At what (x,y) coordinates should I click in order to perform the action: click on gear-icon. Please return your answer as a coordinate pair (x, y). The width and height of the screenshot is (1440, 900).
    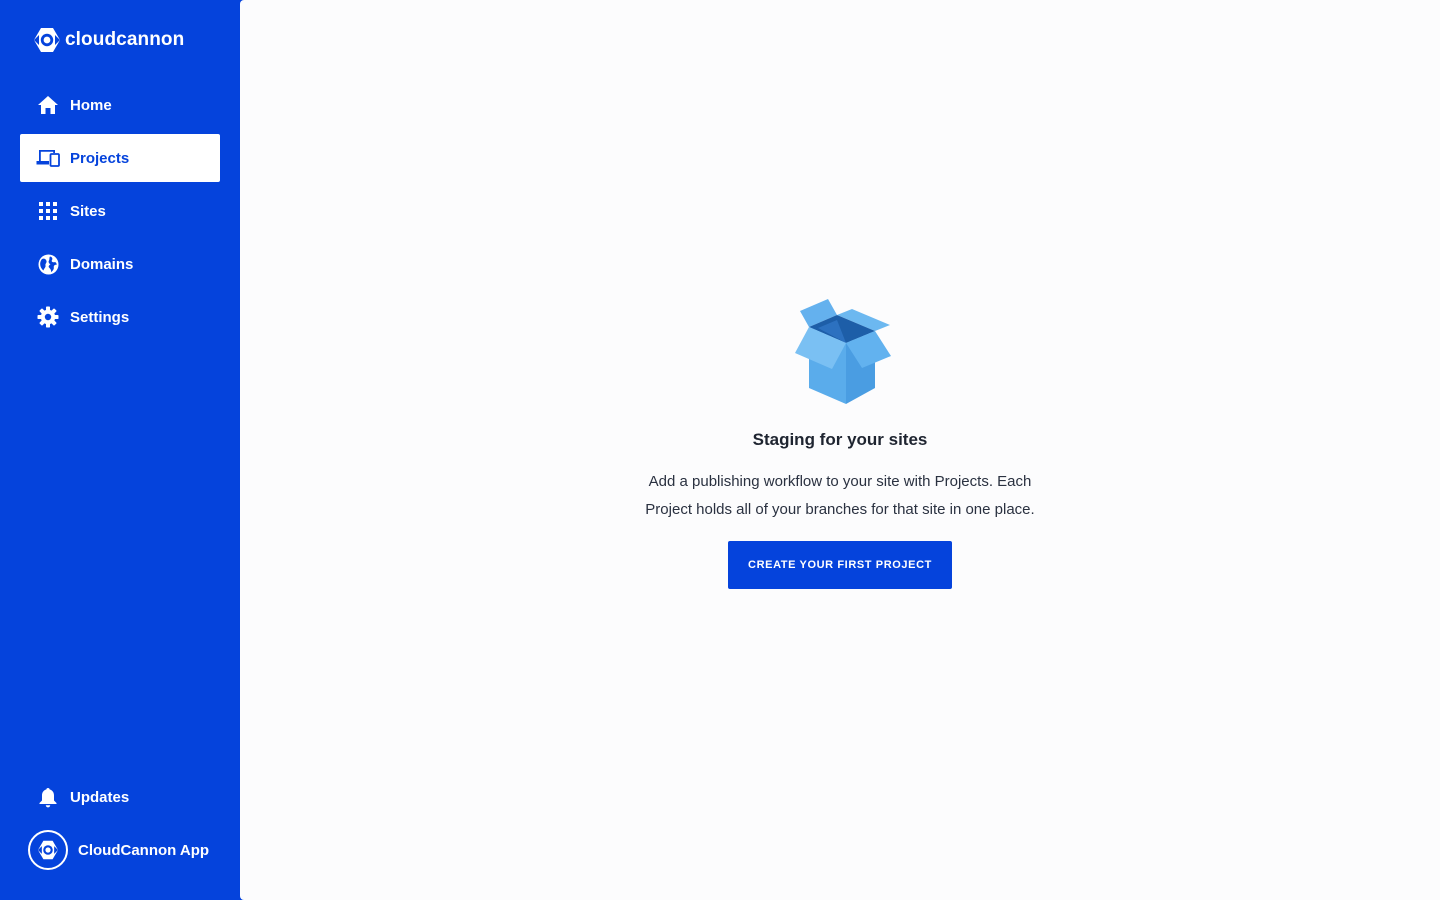
    Looking at the image, I should click on (48, 317).